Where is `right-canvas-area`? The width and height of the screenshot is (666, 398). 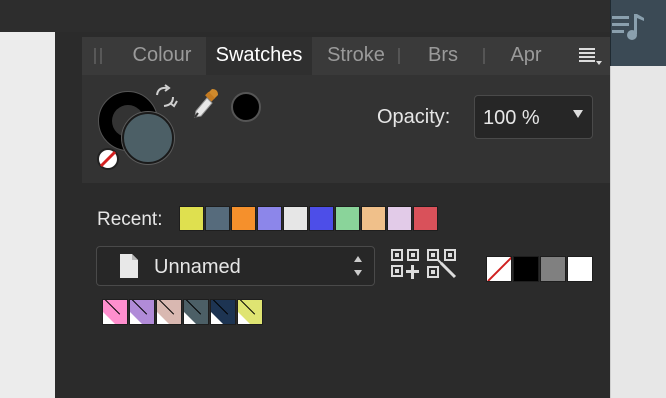 right-canvas-area is located at coordinates (638, 232).